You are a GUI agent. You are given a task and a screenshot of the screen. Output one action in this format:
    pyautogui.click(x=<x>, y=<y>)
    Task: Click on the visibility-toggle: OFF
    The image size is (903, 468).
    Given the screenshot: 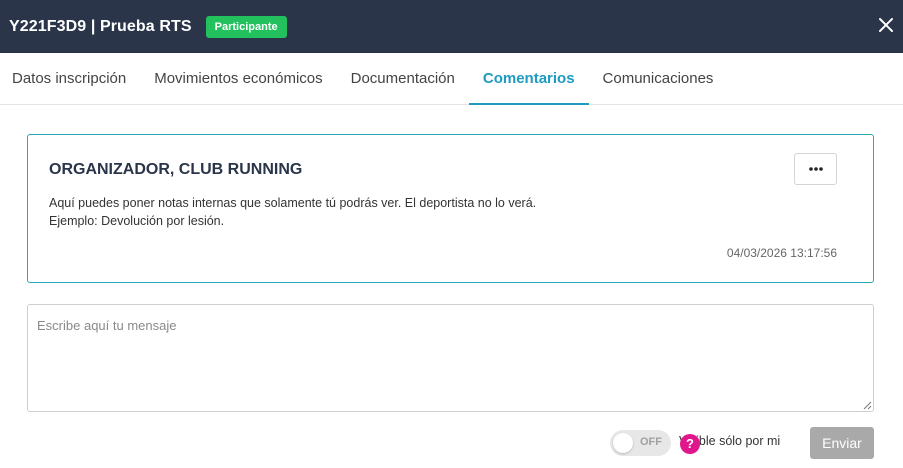 What is the action you would take?
    pyautogui.click(x=640, y=443)
    